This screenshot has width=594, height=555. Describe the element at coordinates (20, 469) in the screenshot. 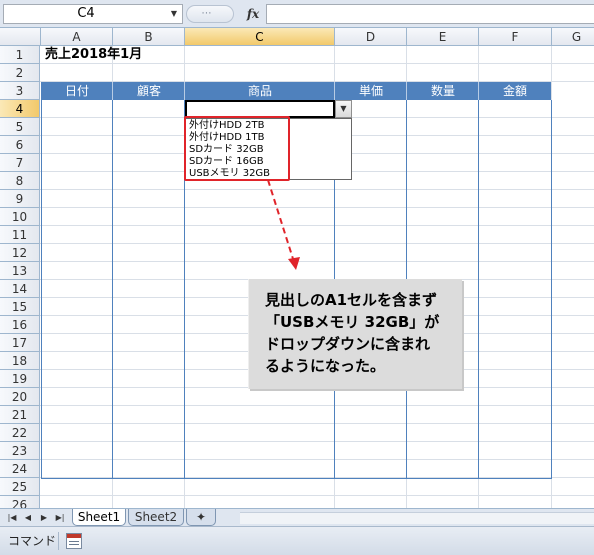

I see `row-header: 24` at that location.